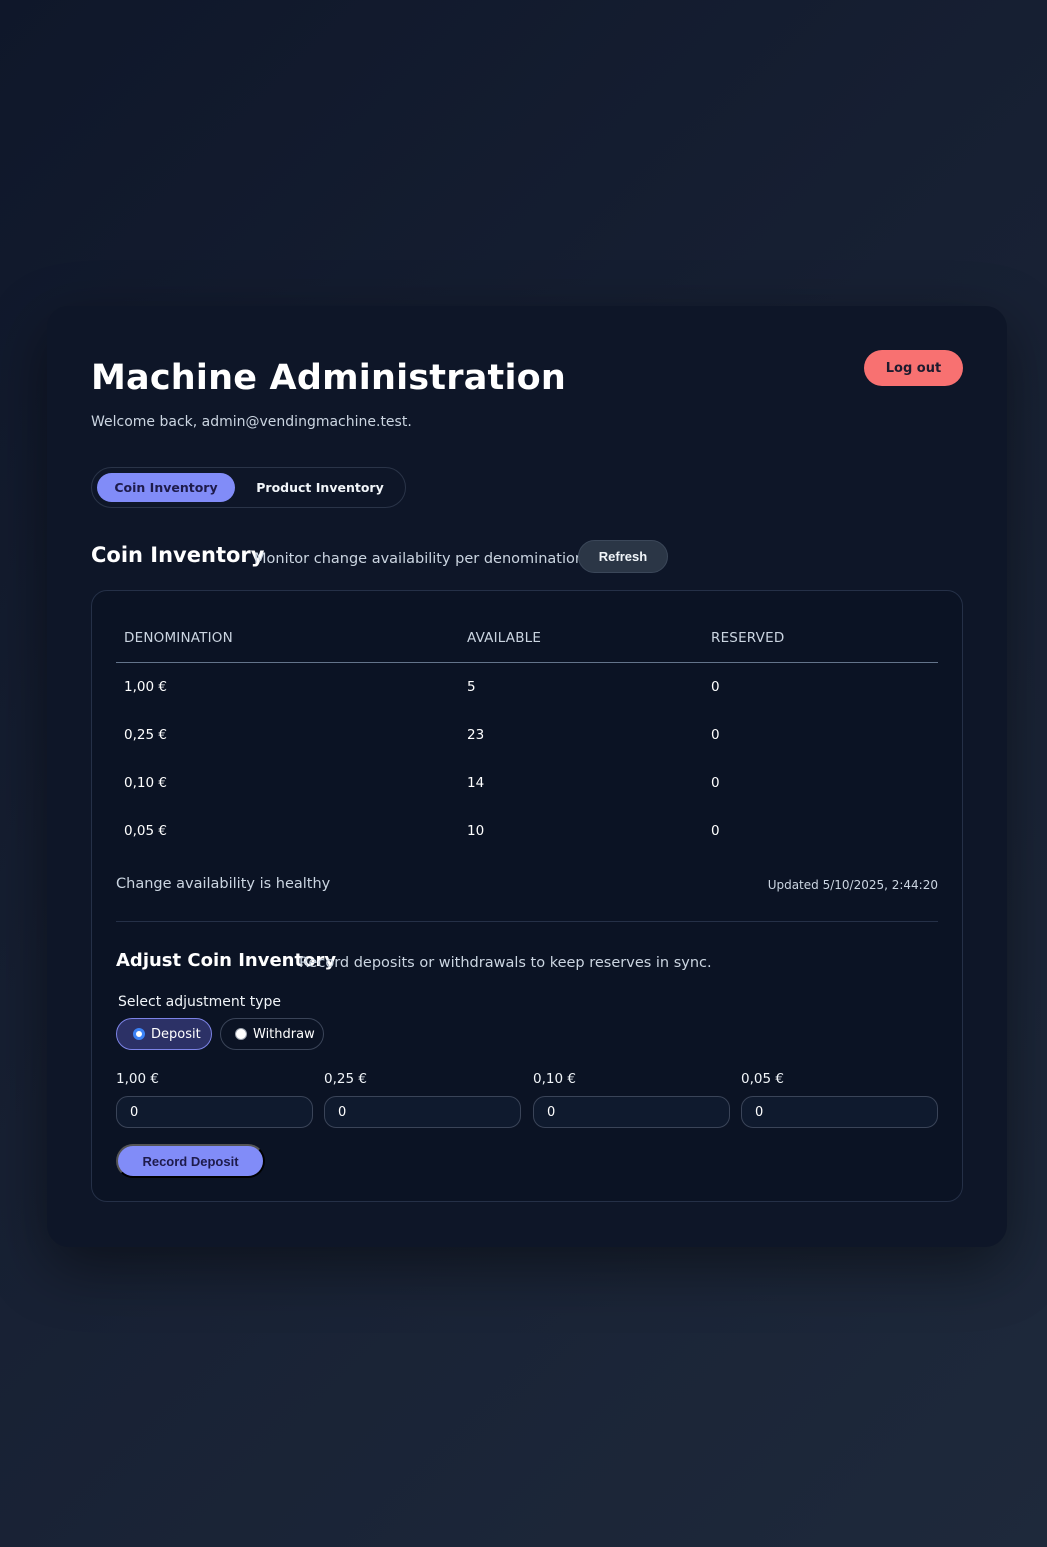 The image size is (1047, 1547). I want to click on withdraw-radio-option: Withdraw, so click(272, 1034).